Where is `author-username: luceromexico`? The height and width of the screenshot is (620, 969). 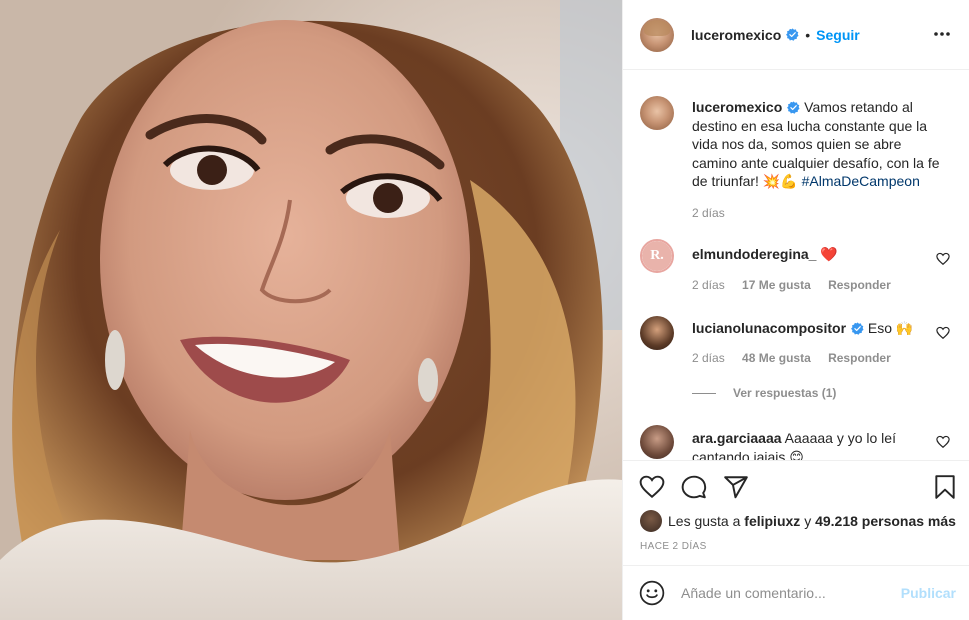 author-username: luceromexico is located at coordinates (736, 35).